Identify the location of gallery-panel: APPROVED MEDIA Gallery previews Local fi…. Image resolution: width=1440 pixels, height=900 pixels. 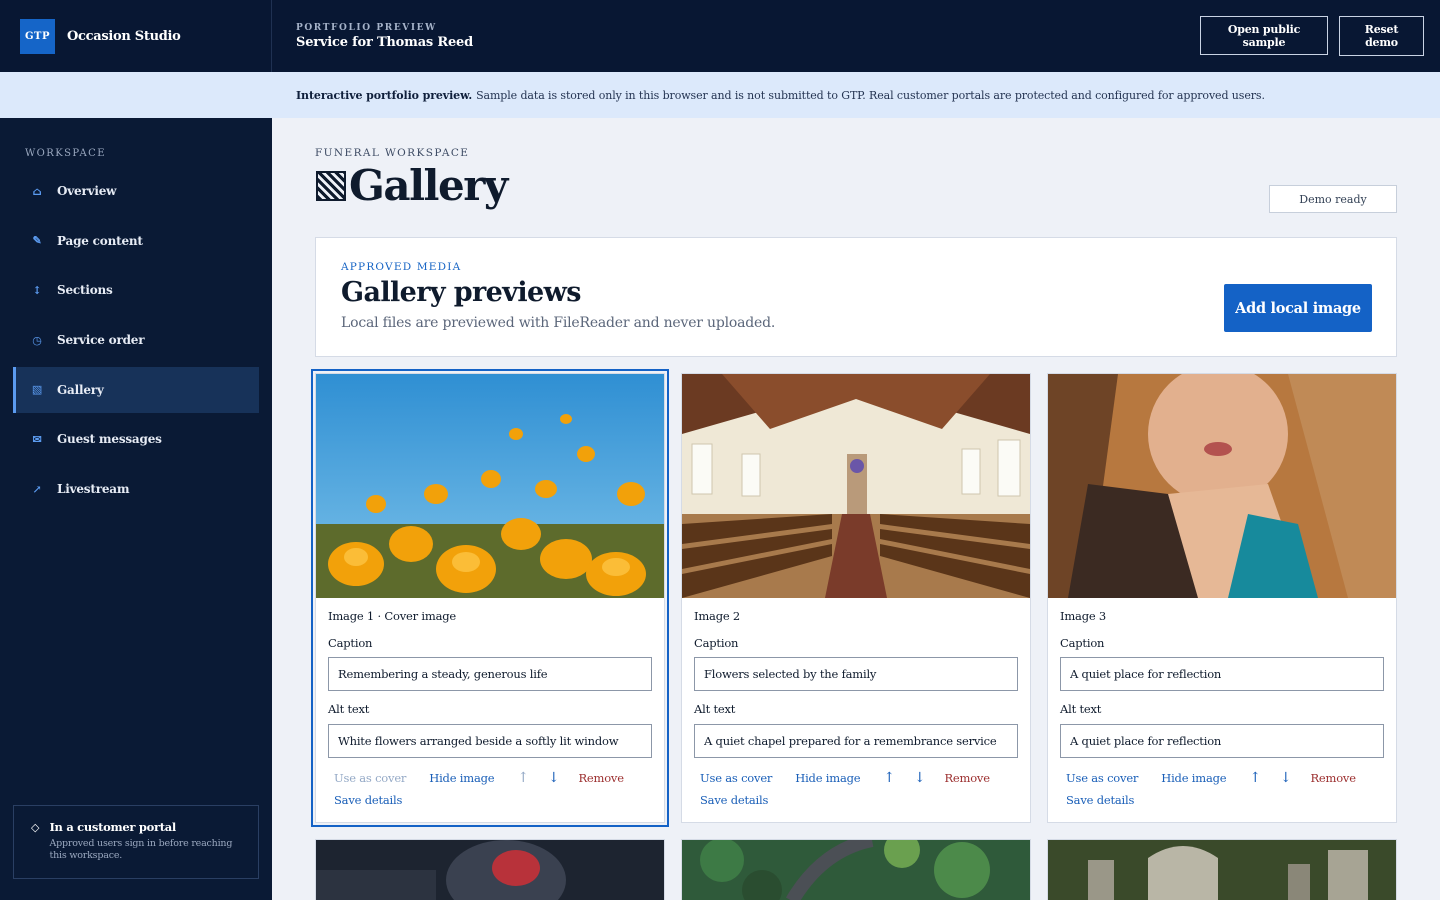
(856, 297).